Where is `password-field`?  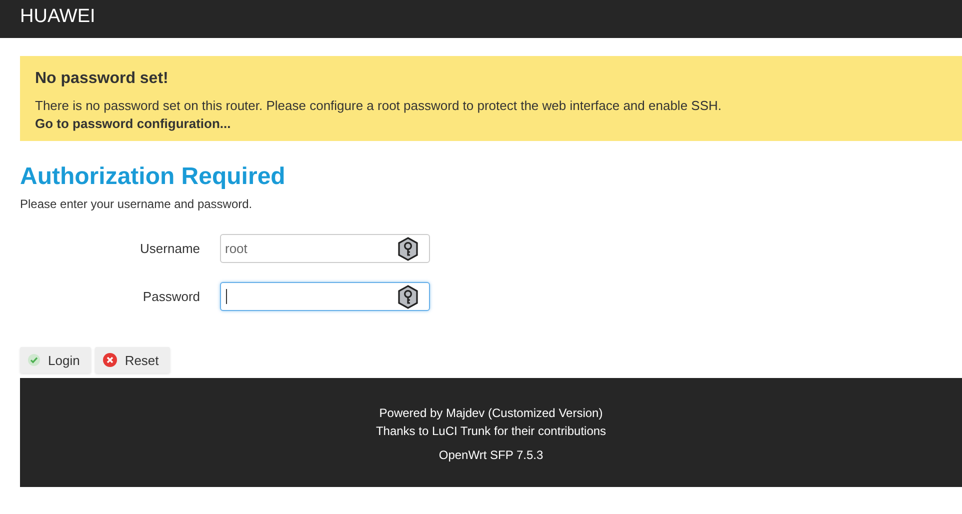
password-field is located at coordinates (325, 296).